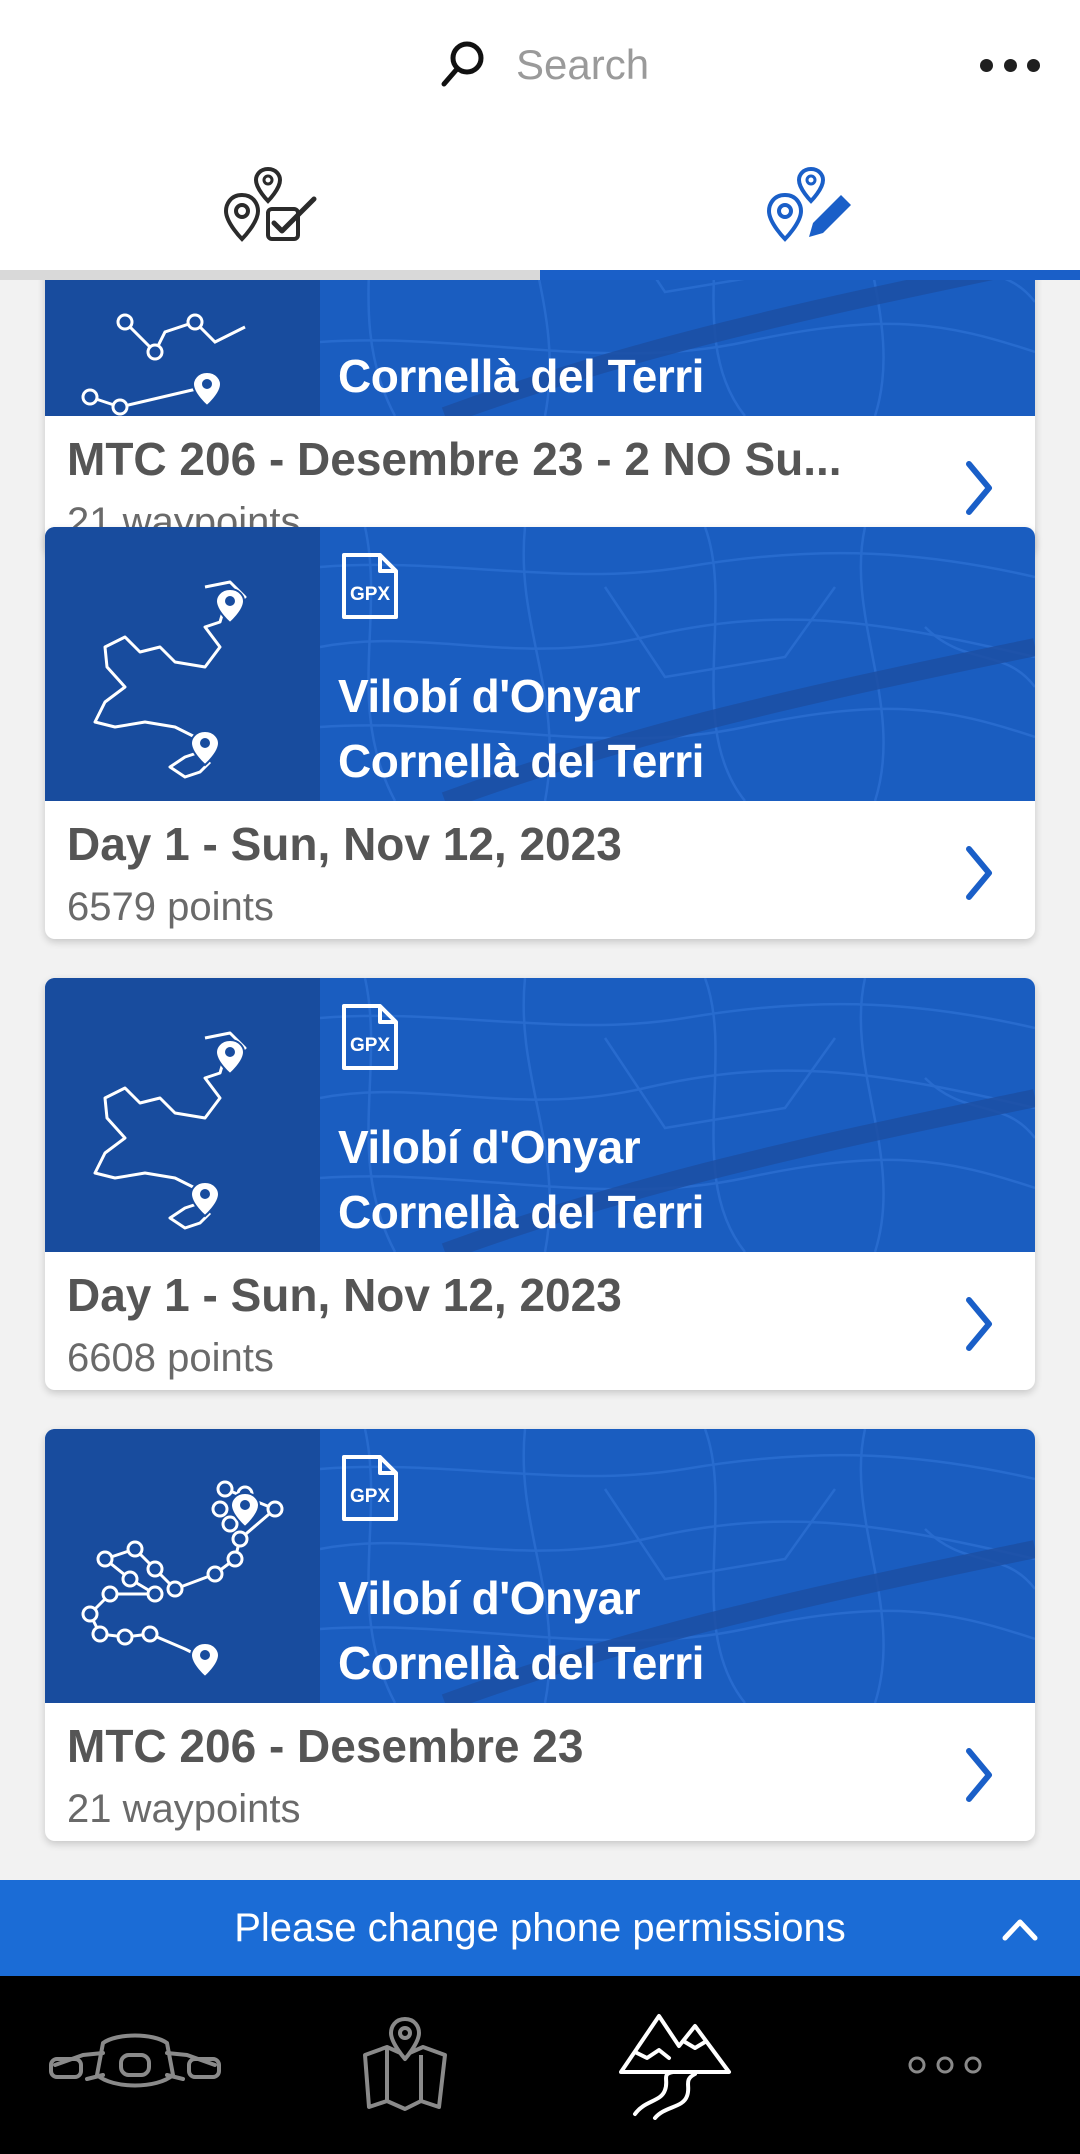 The image size is (1080, 2154). I want to click on search-placeholder: Search, so click(583, 64).